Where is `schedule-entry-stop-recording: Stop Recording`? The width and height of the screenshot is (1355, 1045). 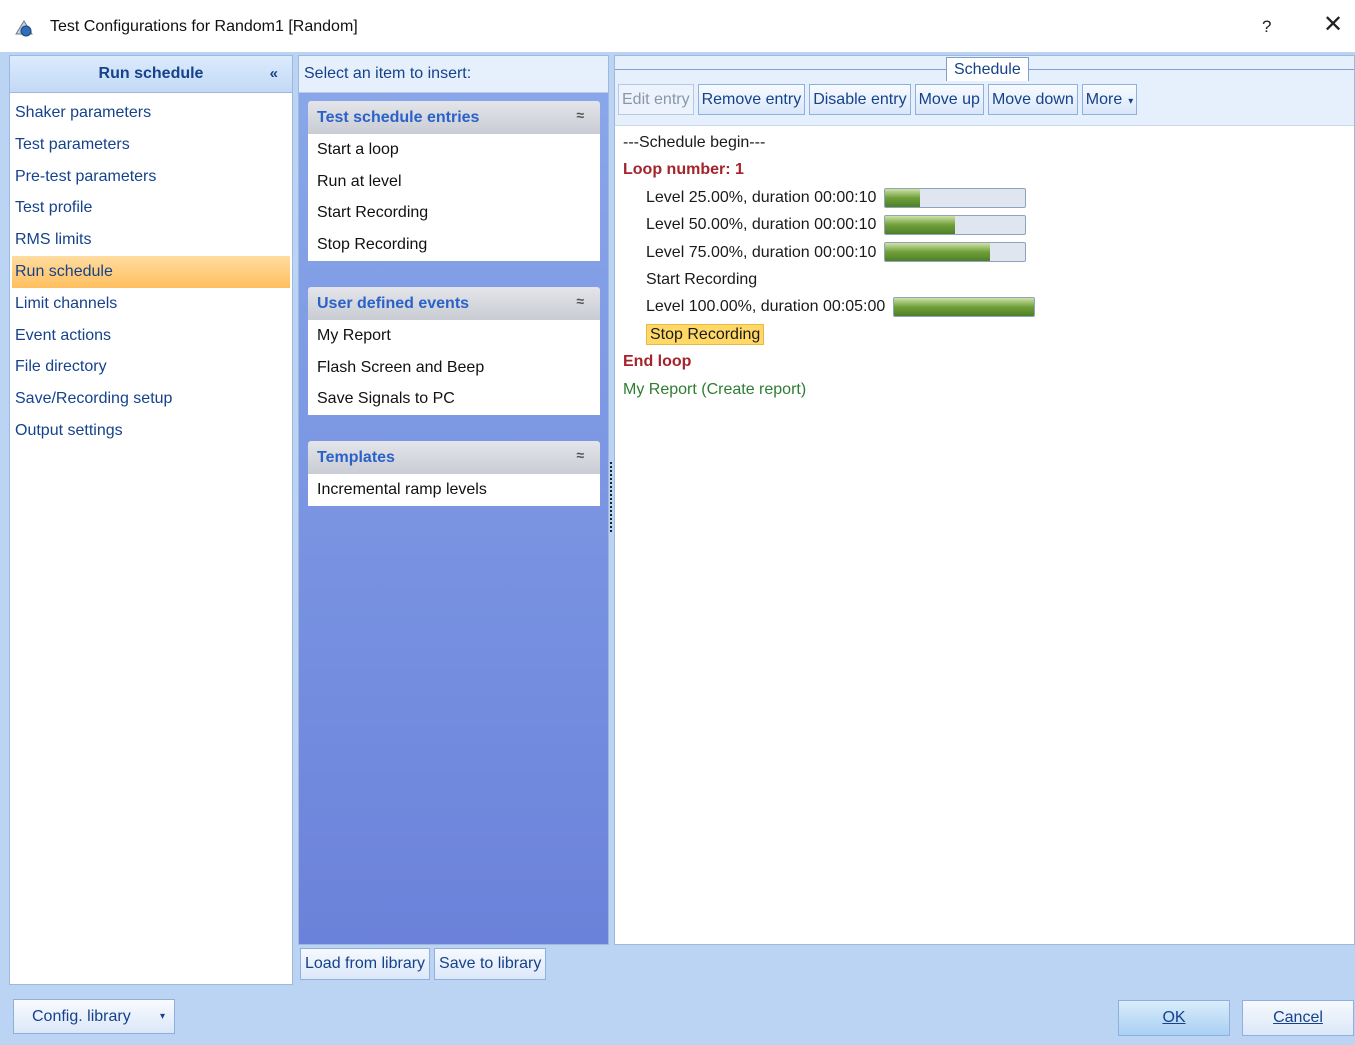
schedule-entry-stop-recording: Stop Recording is located at coordinates (988, 334).